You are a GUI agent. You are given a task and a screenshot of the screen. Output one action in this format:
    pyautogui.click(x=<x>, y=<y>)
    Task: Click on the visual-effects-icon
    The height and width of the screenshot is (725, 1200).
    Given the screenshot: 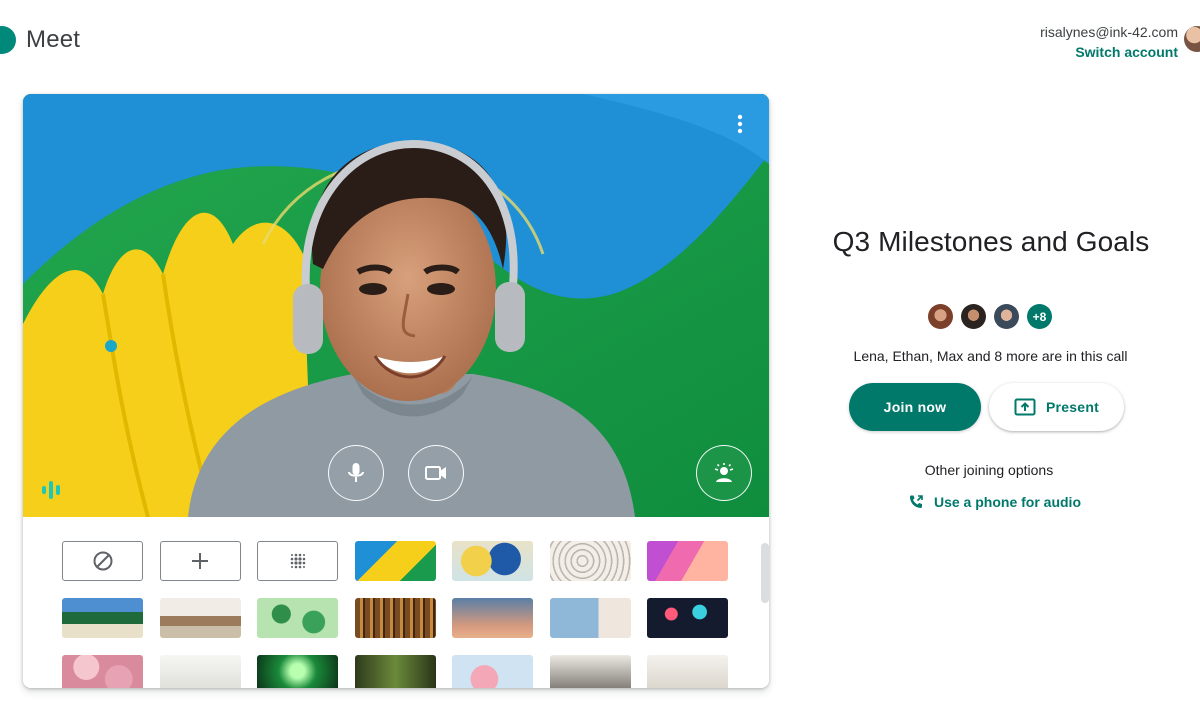 What is the action you would take?
    pyautogui.click(x=724, y=472)
    